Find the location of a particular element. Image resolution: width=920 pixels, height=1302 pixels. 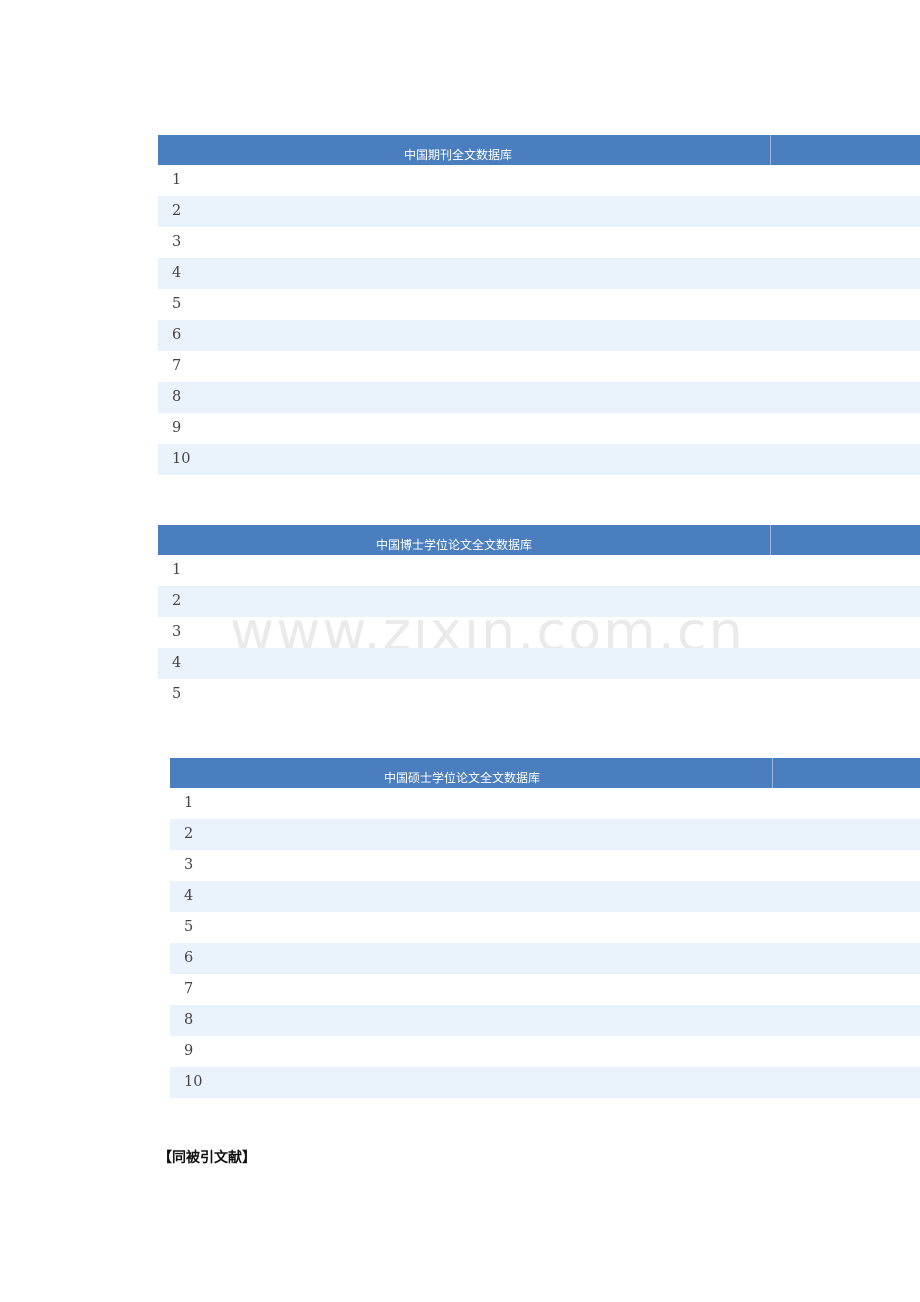

table-row: 5杨秀芹;教育资源利用效率与教育制度安排[D];华中师范大学;2006 年 is located at coordinates (539, 694).